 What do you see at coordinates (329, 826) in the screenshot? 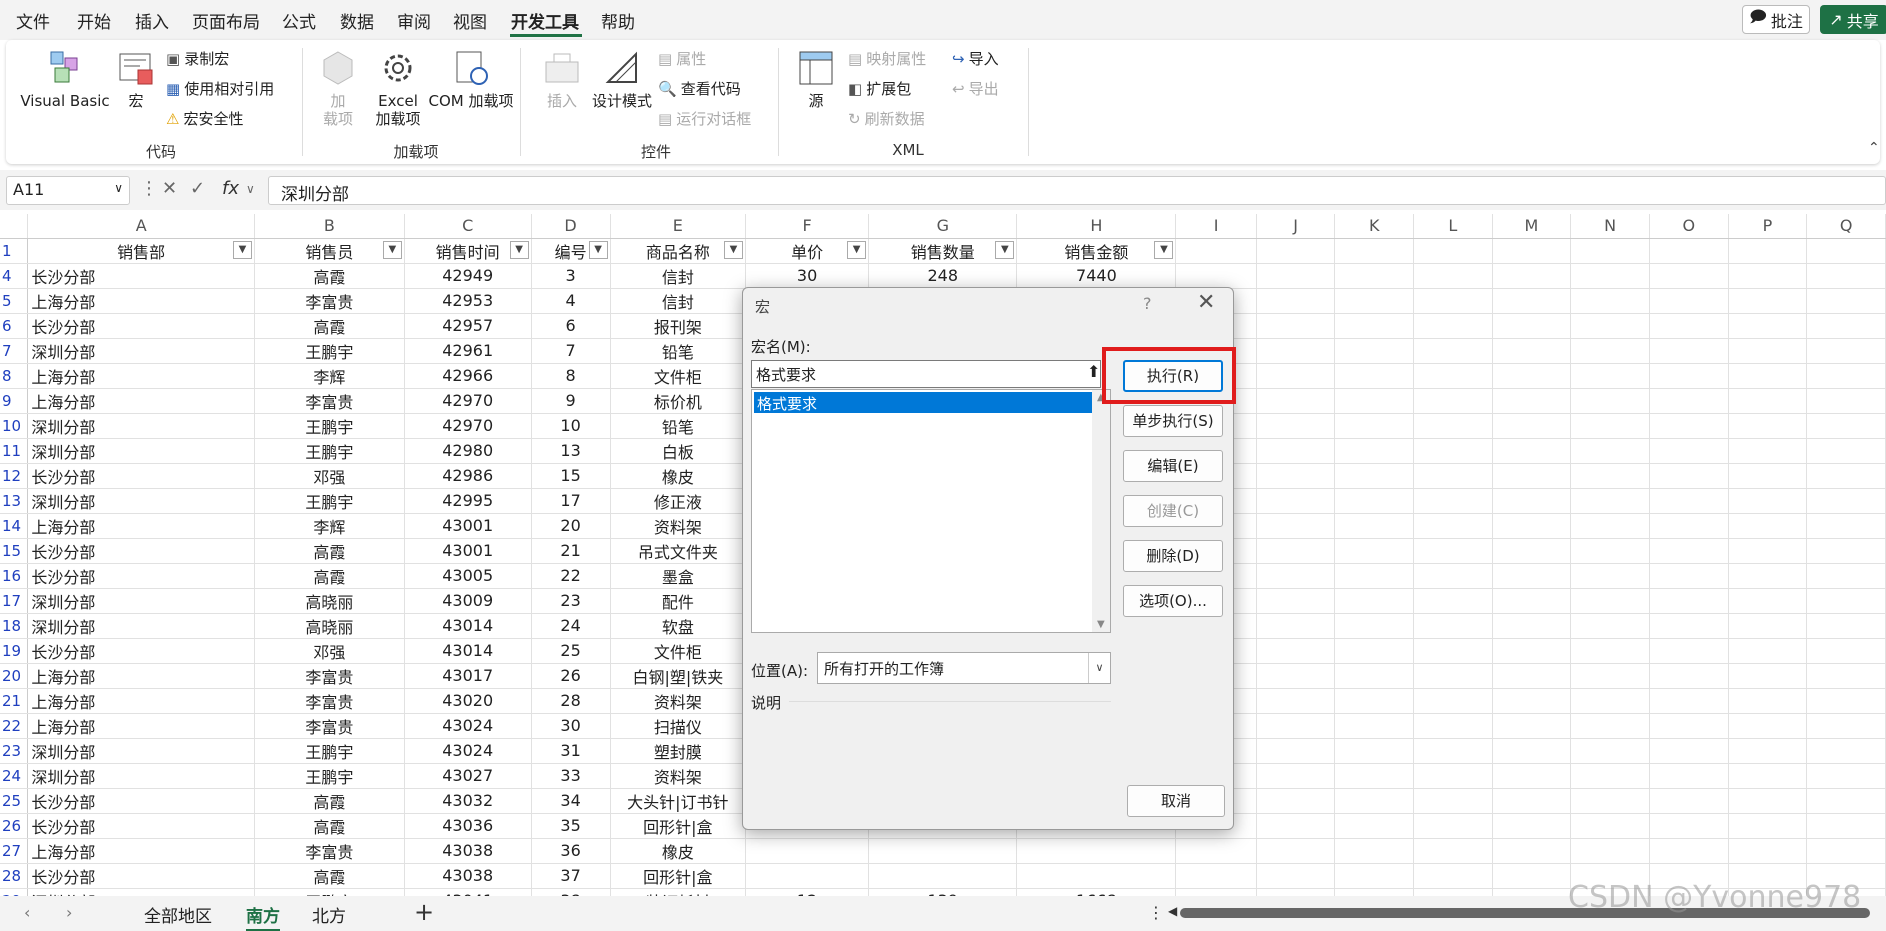
I see `cell: 高霞` at bounding box center [329, 826].